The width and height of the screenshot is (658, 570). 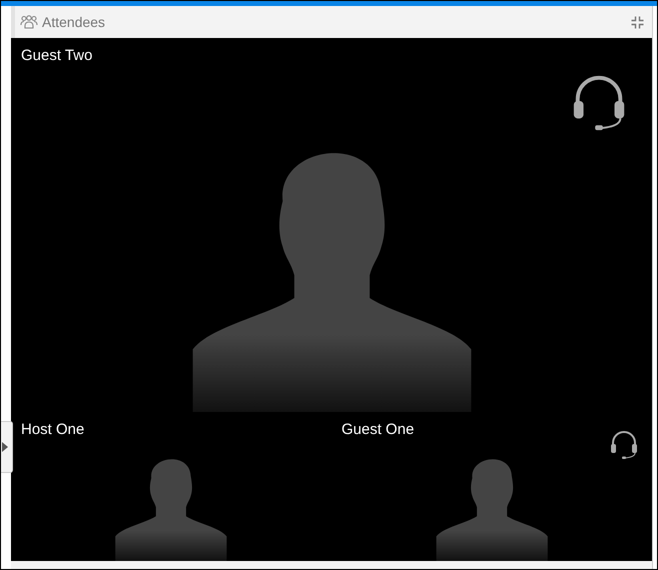 I want to click on attendee-name: Host One, so click(x=52, y=430).